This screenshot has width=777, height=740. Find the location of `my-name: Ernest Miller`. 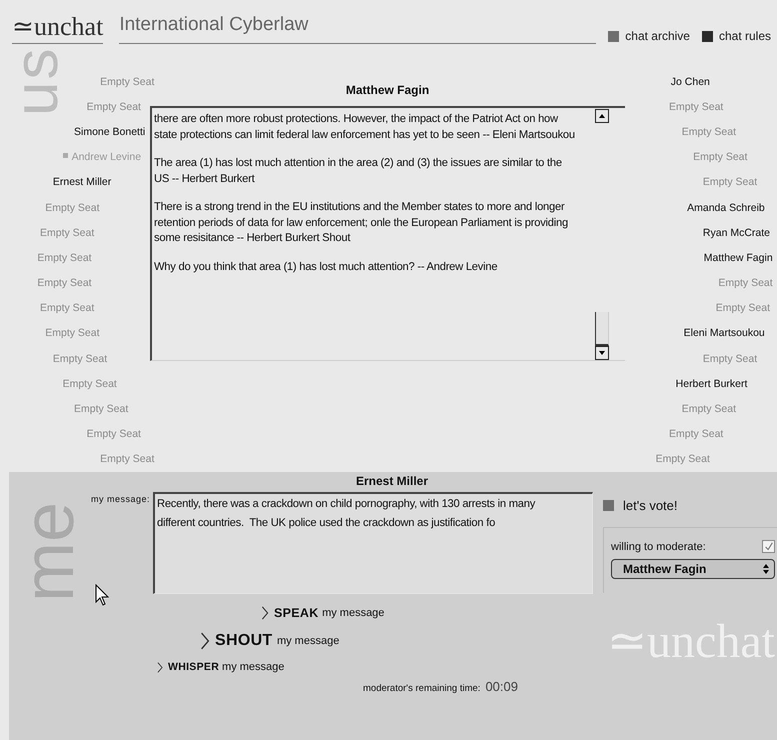

my-name: Ernest Miller is located at coordinates (392, 481).